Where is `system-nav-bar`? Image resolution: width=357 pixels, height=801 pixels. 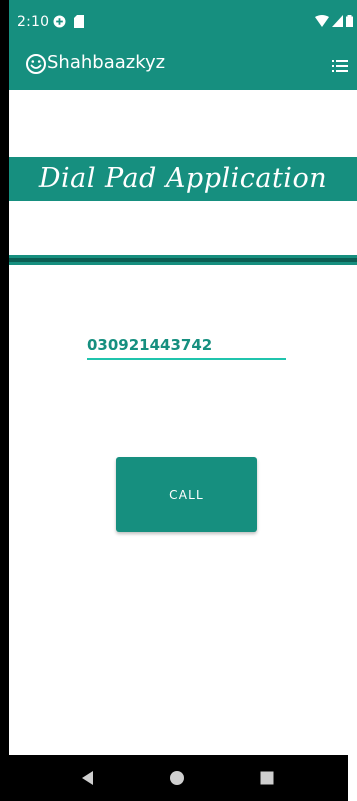
system-nav-bar is located at coordinates (174, 778).